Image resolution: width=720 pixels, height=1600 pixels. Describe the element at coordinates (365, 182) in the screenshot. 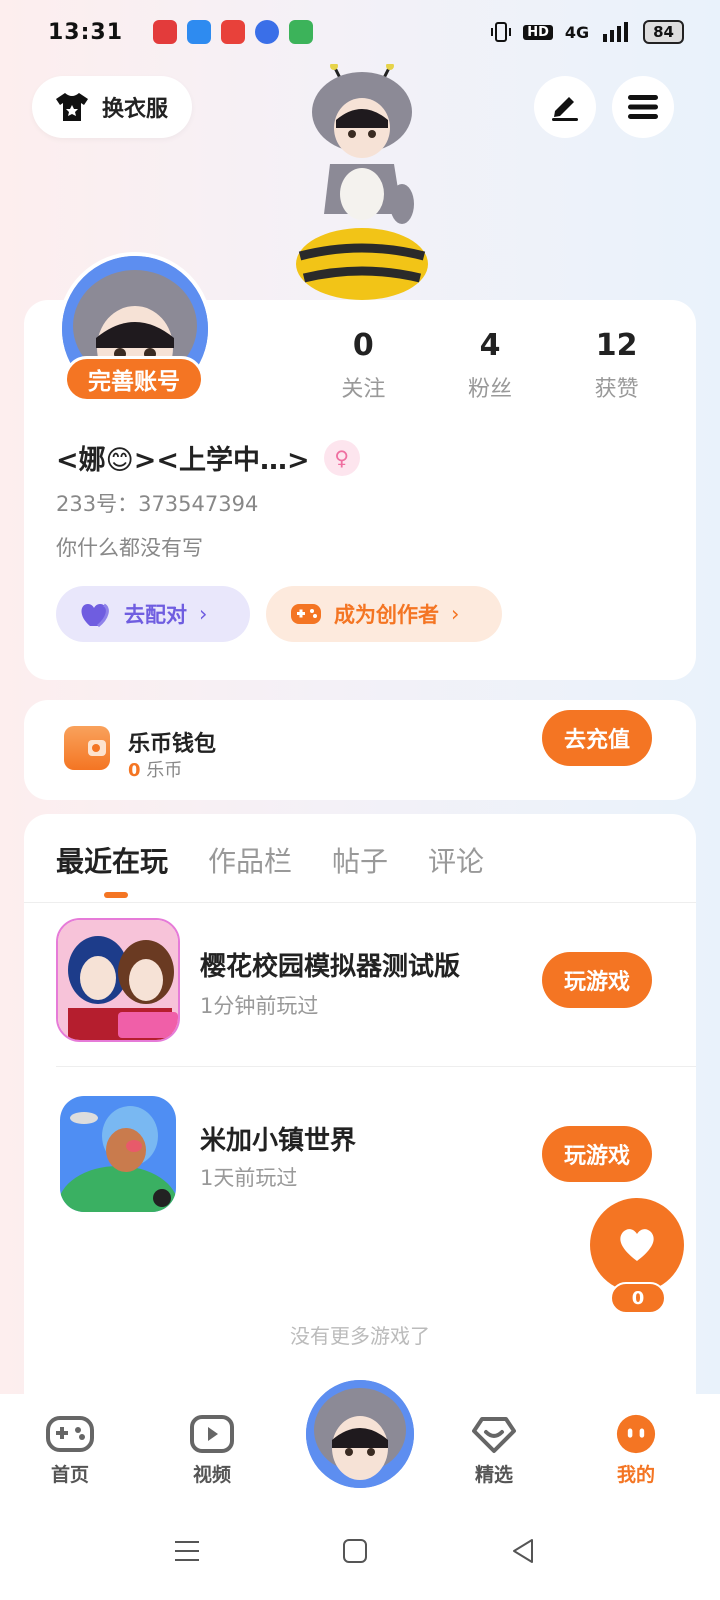

I see `avatar-3d-figure` at that location.